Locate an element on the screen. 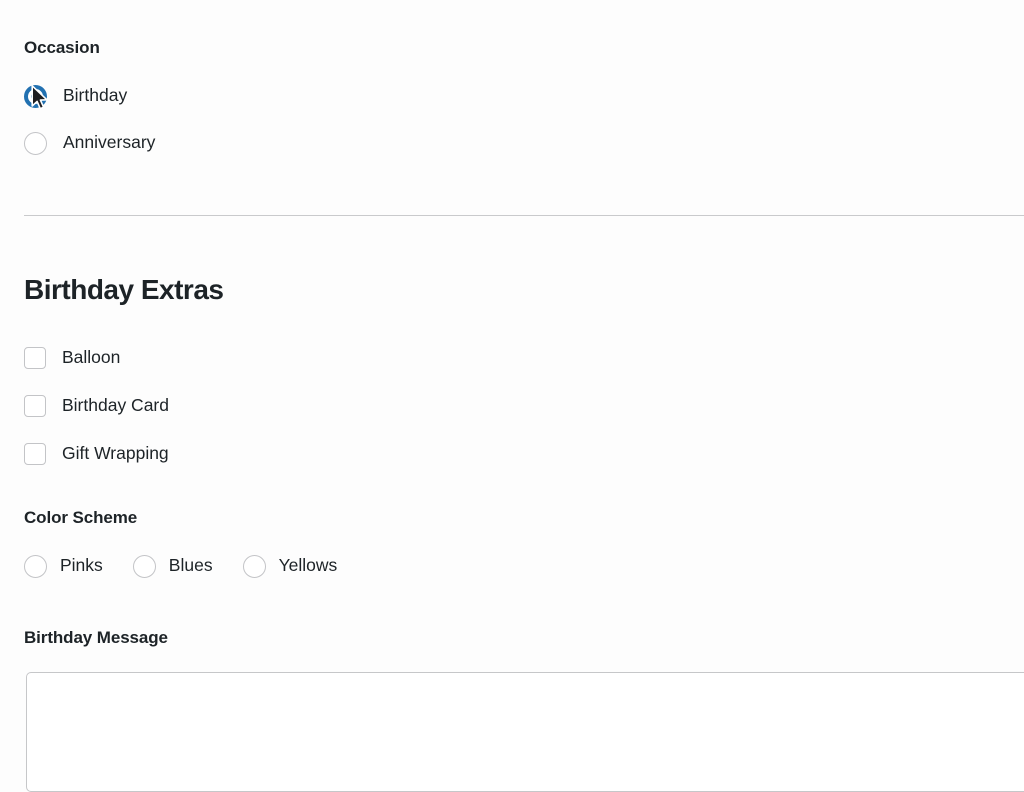  birthday-message-input is located at coordinates (525, 732).